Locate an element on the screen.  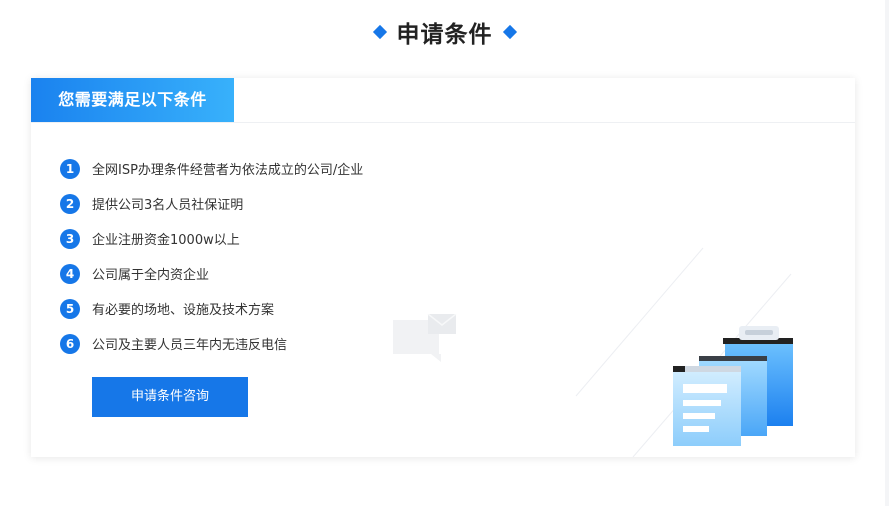
item-number-badge: 6 is located at coordinates (70, 343).